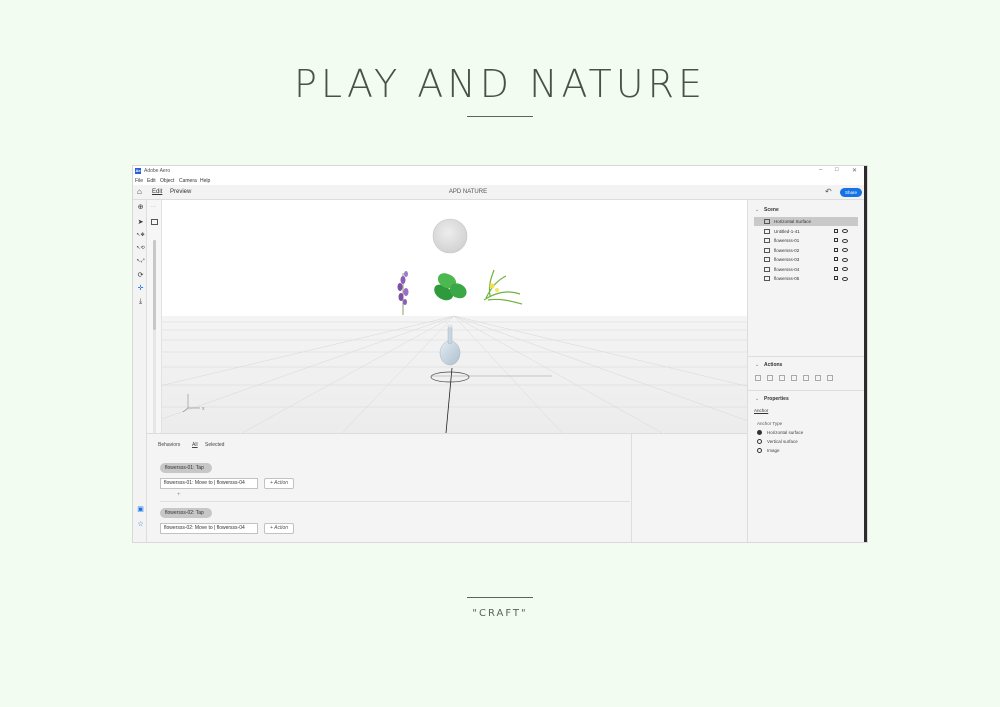 The width and height of the screenshot is (1000, 707). What do you see at coordinates (854, 170) in the screenshot?
I see `close-button: ✕` at bounding box center [854, 170].